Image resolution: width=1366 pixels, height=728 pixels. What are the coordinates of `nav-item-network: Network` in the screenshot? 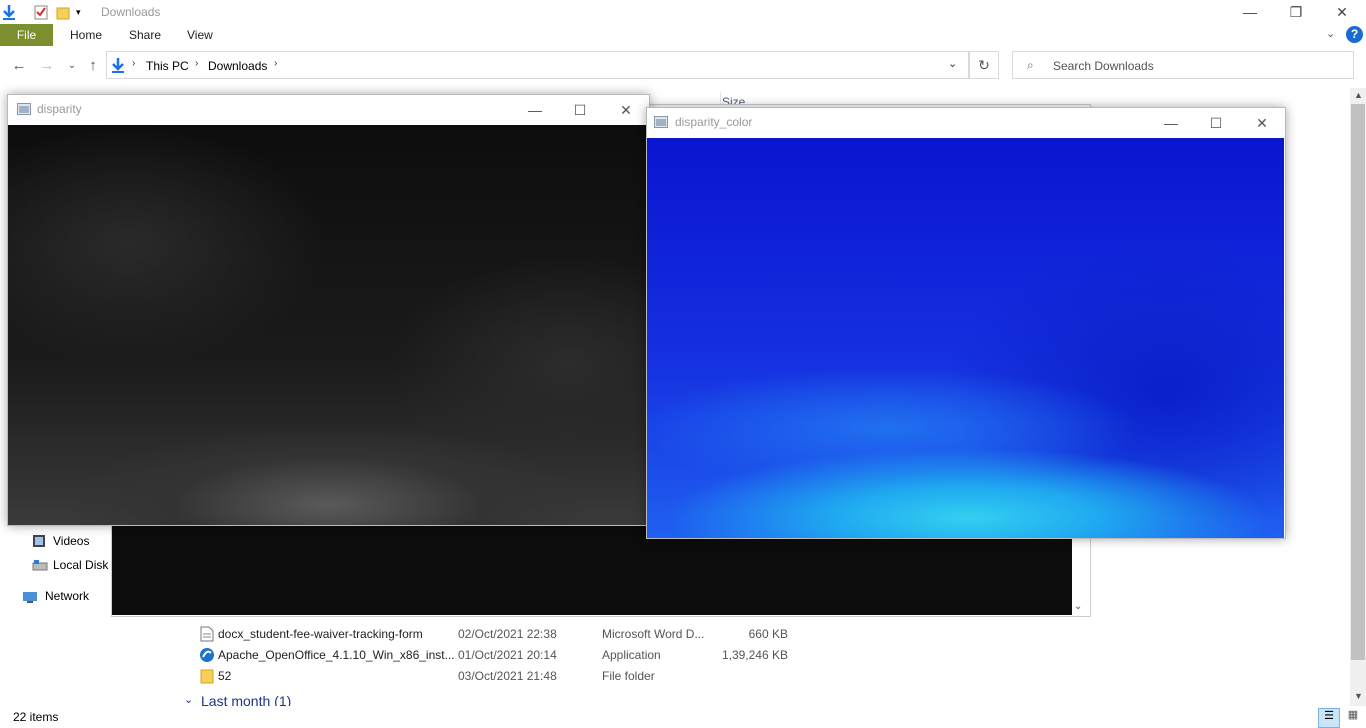 It's located at (67, 598).